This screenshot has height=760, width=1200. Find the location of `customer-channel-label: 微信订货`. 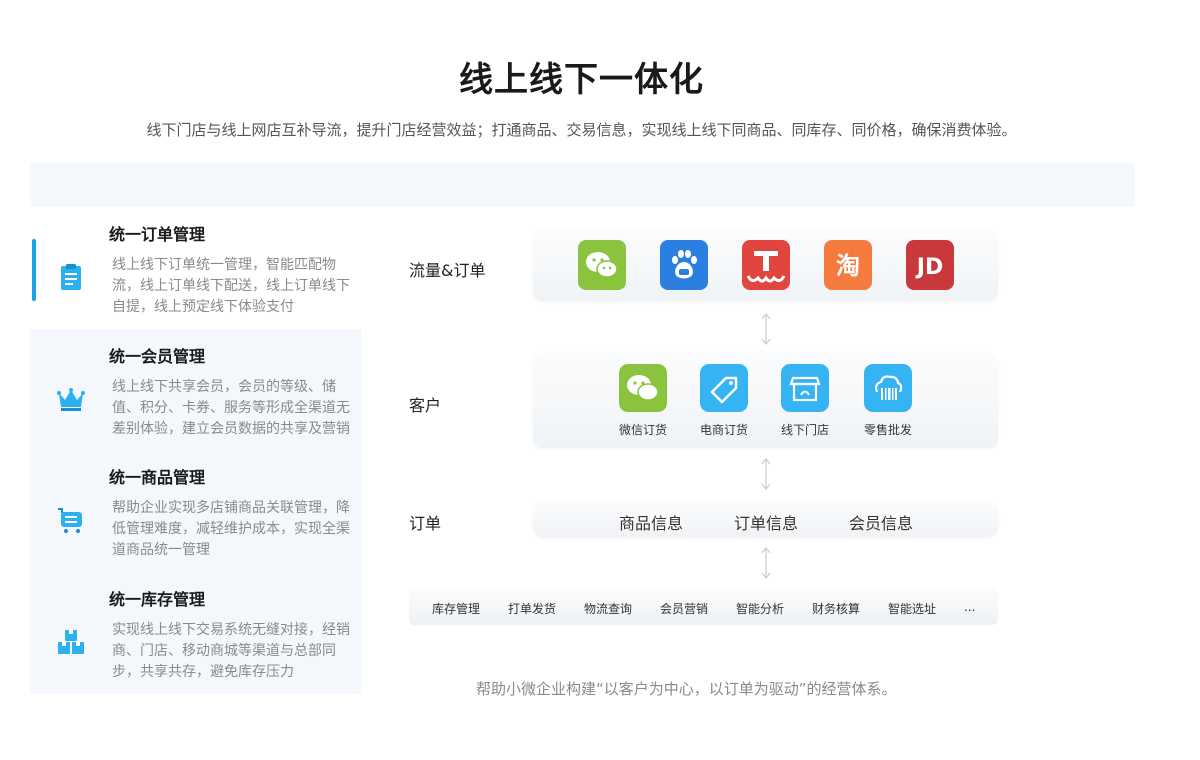

customer-channel-label: 微信订货 is located at coordinates (642, 430).